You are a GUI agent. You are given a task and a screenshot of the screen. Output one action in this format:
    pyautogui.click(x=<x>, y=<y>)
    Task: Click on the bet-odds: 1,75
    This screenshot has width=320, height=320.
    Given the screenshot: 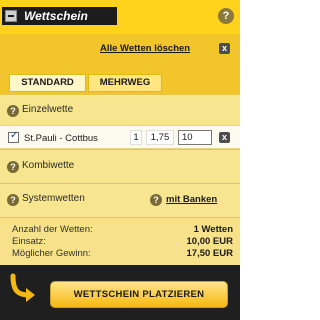 What is the action you would take?
    pyautogui.click(x=160, y=137)
    